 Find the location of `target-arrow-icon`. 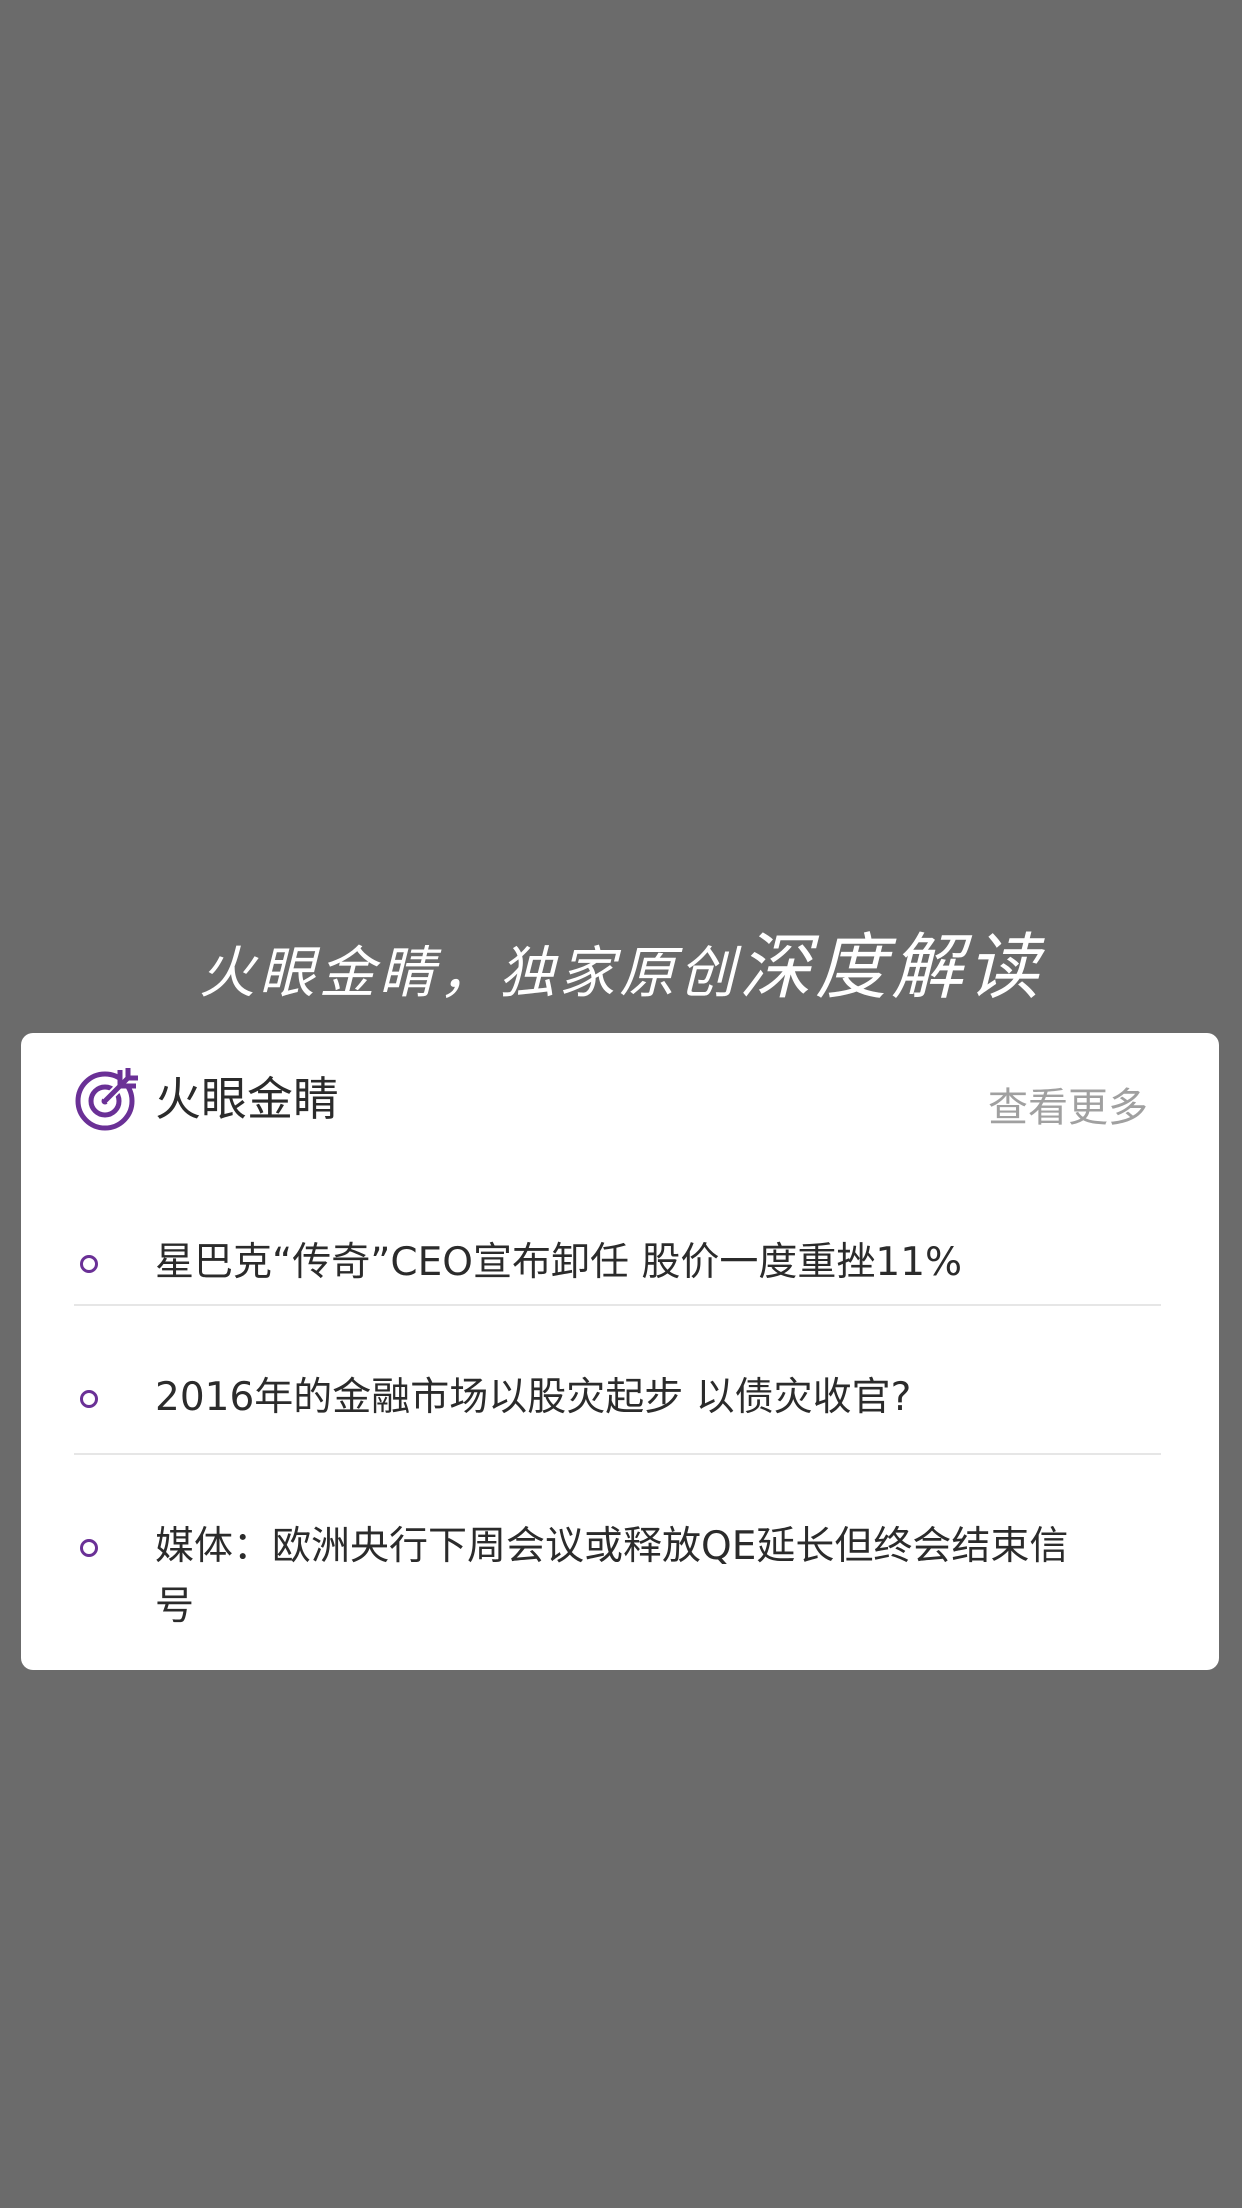

target-arrow-icon is located at coordinates (106, 1099).